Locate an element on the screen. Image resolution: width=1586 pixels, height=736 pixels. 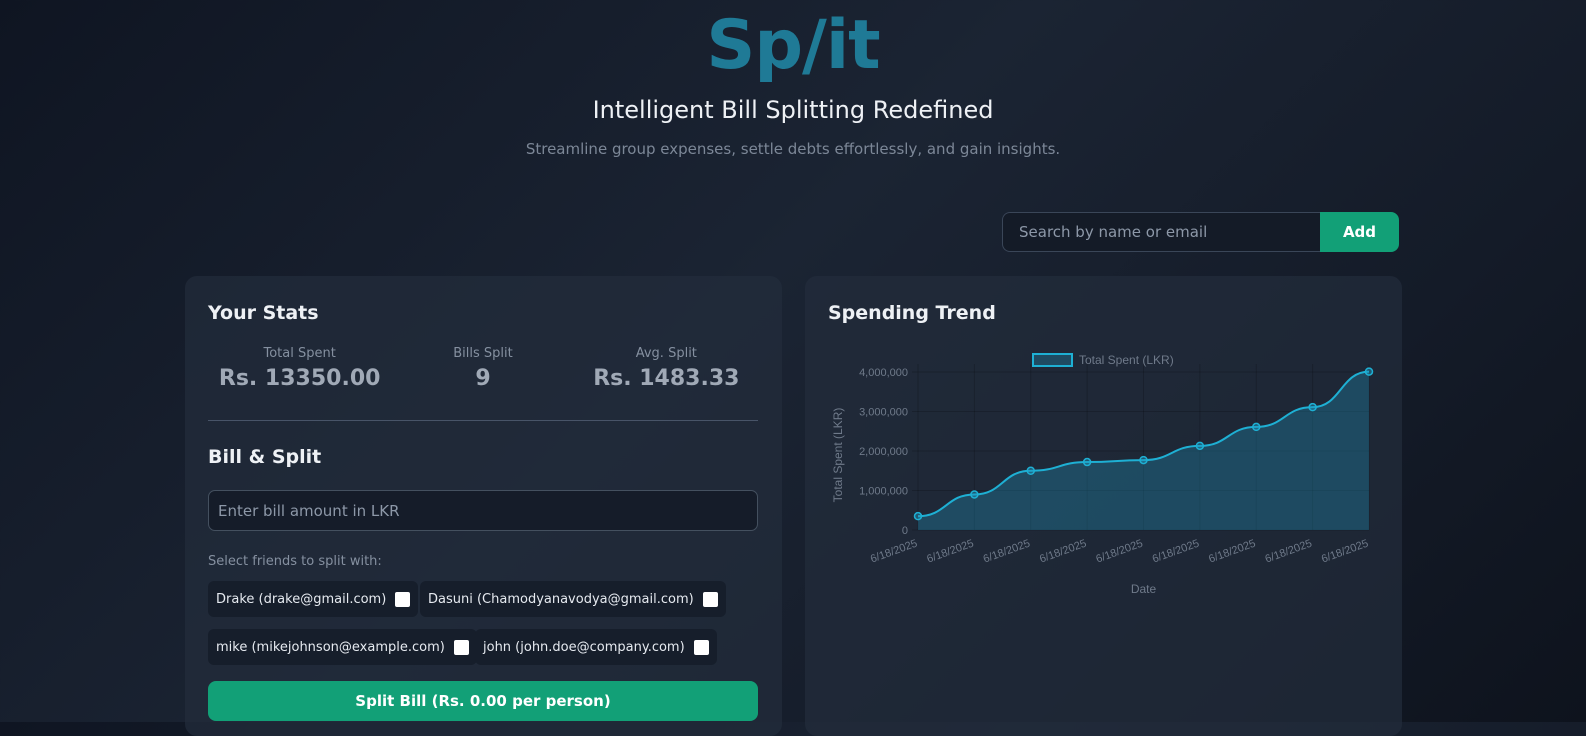
friend-option-drake: Drake (drake@gmail.com) is located at coordinates (313, 599).